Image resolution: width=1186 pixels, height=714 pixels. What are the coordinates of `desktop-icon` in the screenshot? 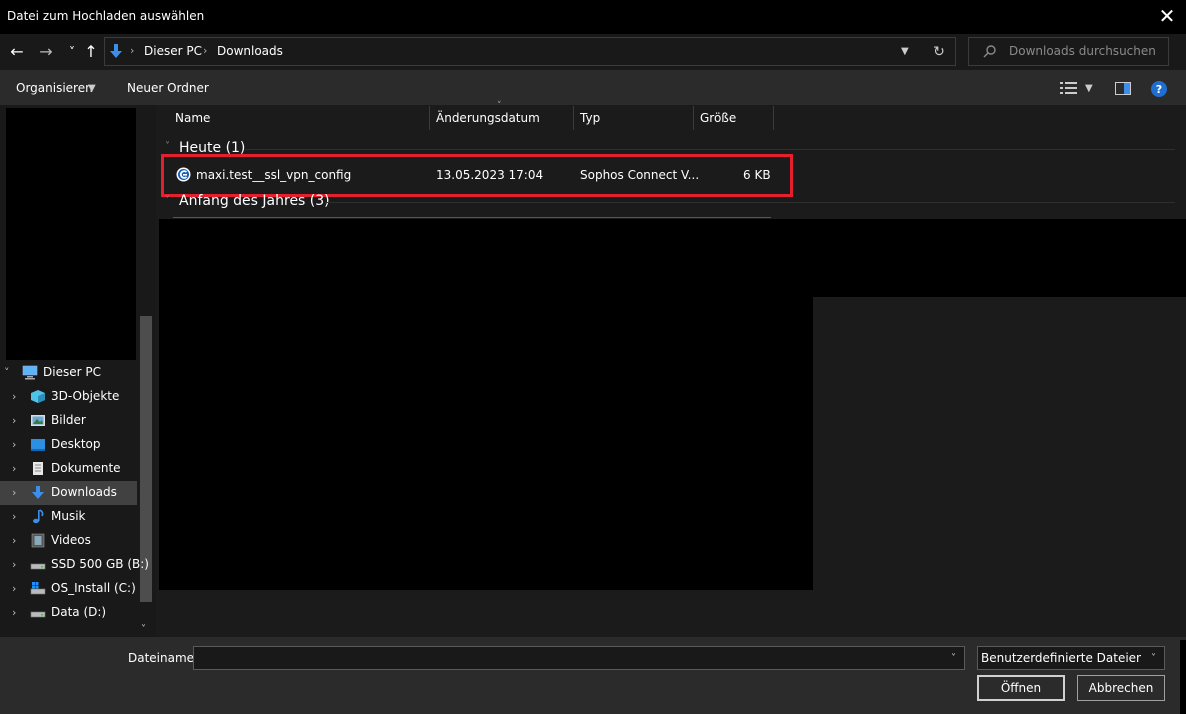 It's located at (38, 445).